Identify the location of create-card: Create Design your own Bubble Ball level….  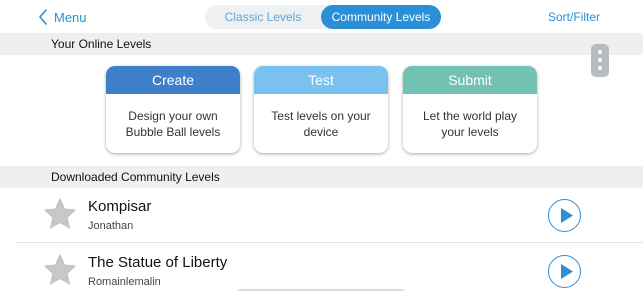
(173, 109).